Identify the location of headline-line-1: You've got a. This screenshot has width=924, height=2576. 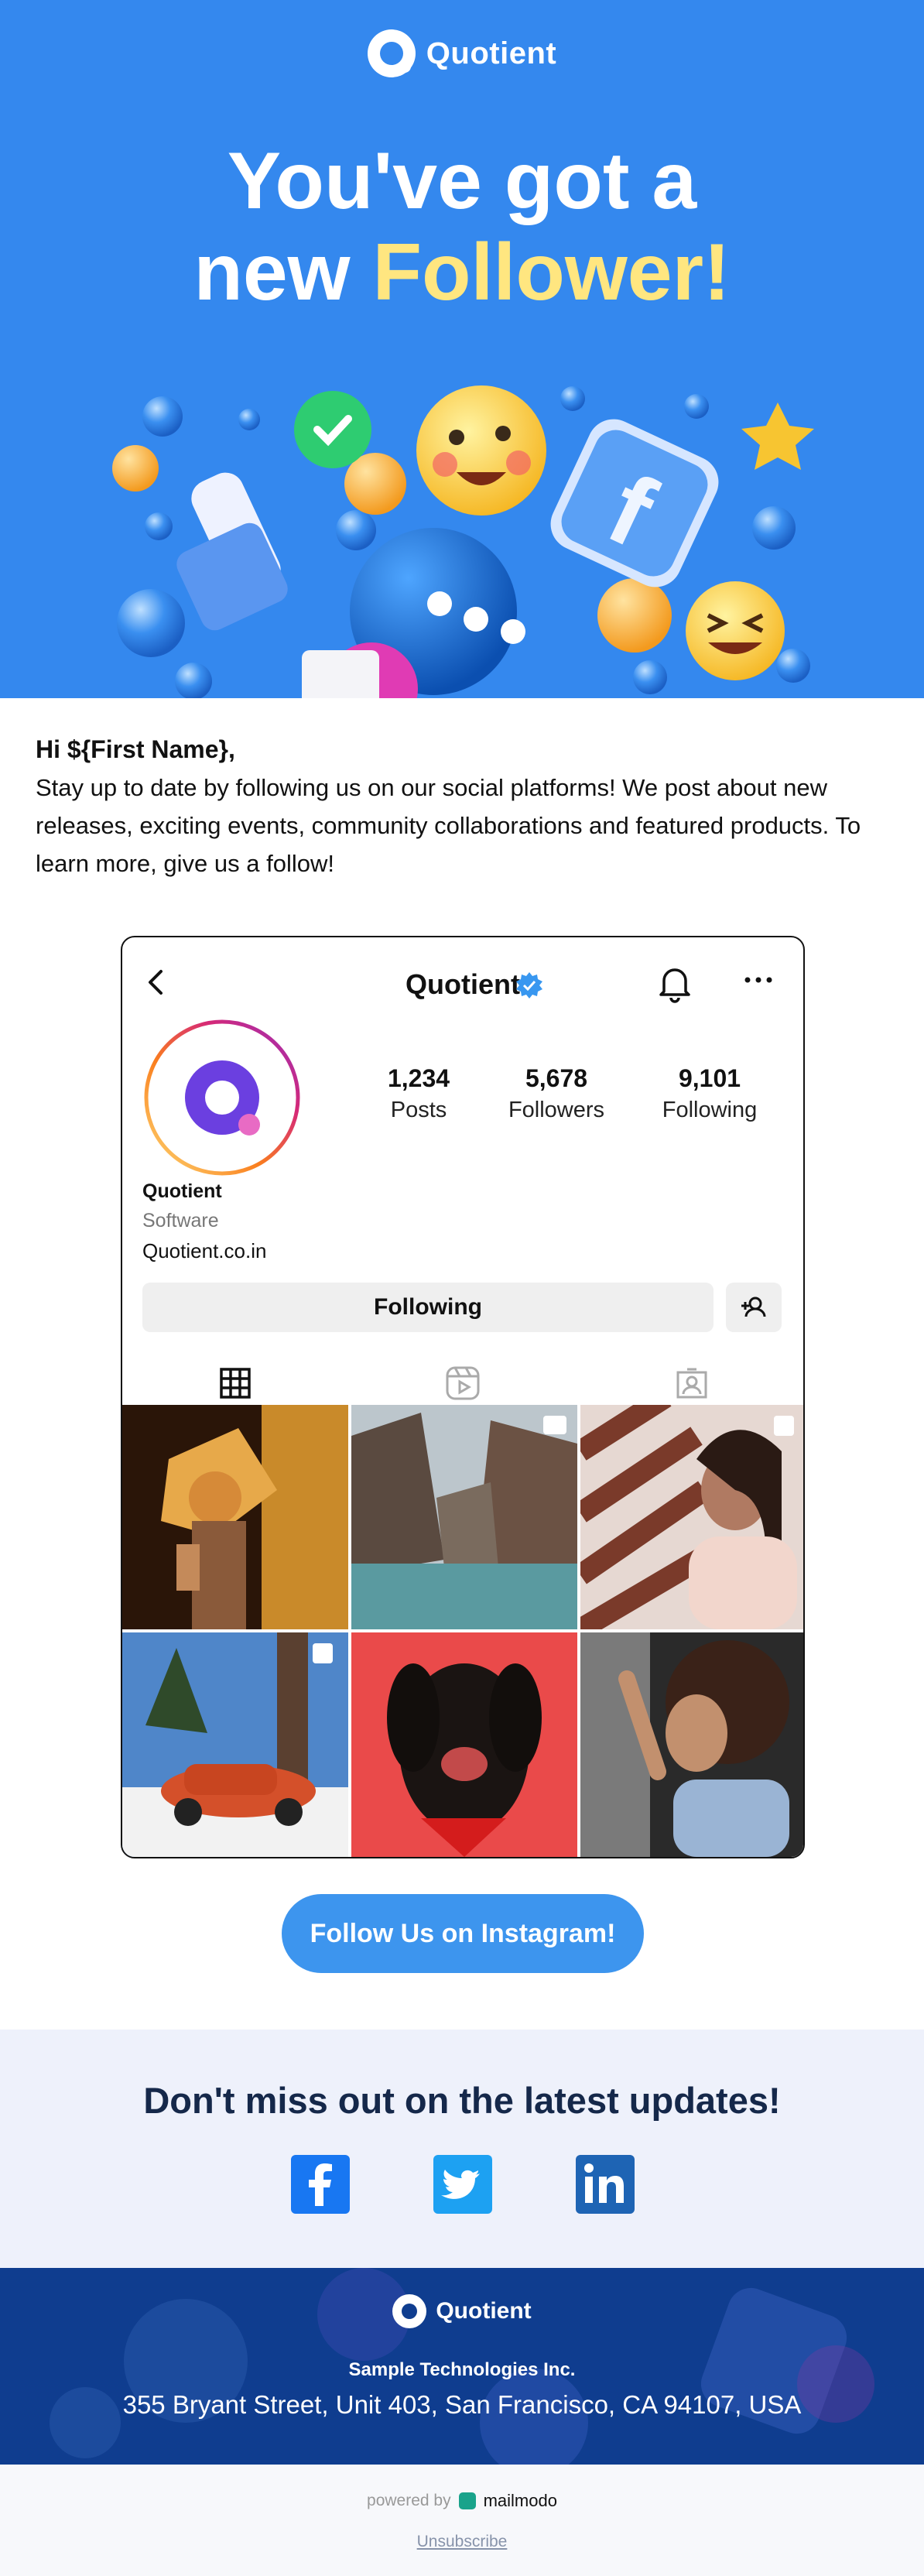
(462, 181).